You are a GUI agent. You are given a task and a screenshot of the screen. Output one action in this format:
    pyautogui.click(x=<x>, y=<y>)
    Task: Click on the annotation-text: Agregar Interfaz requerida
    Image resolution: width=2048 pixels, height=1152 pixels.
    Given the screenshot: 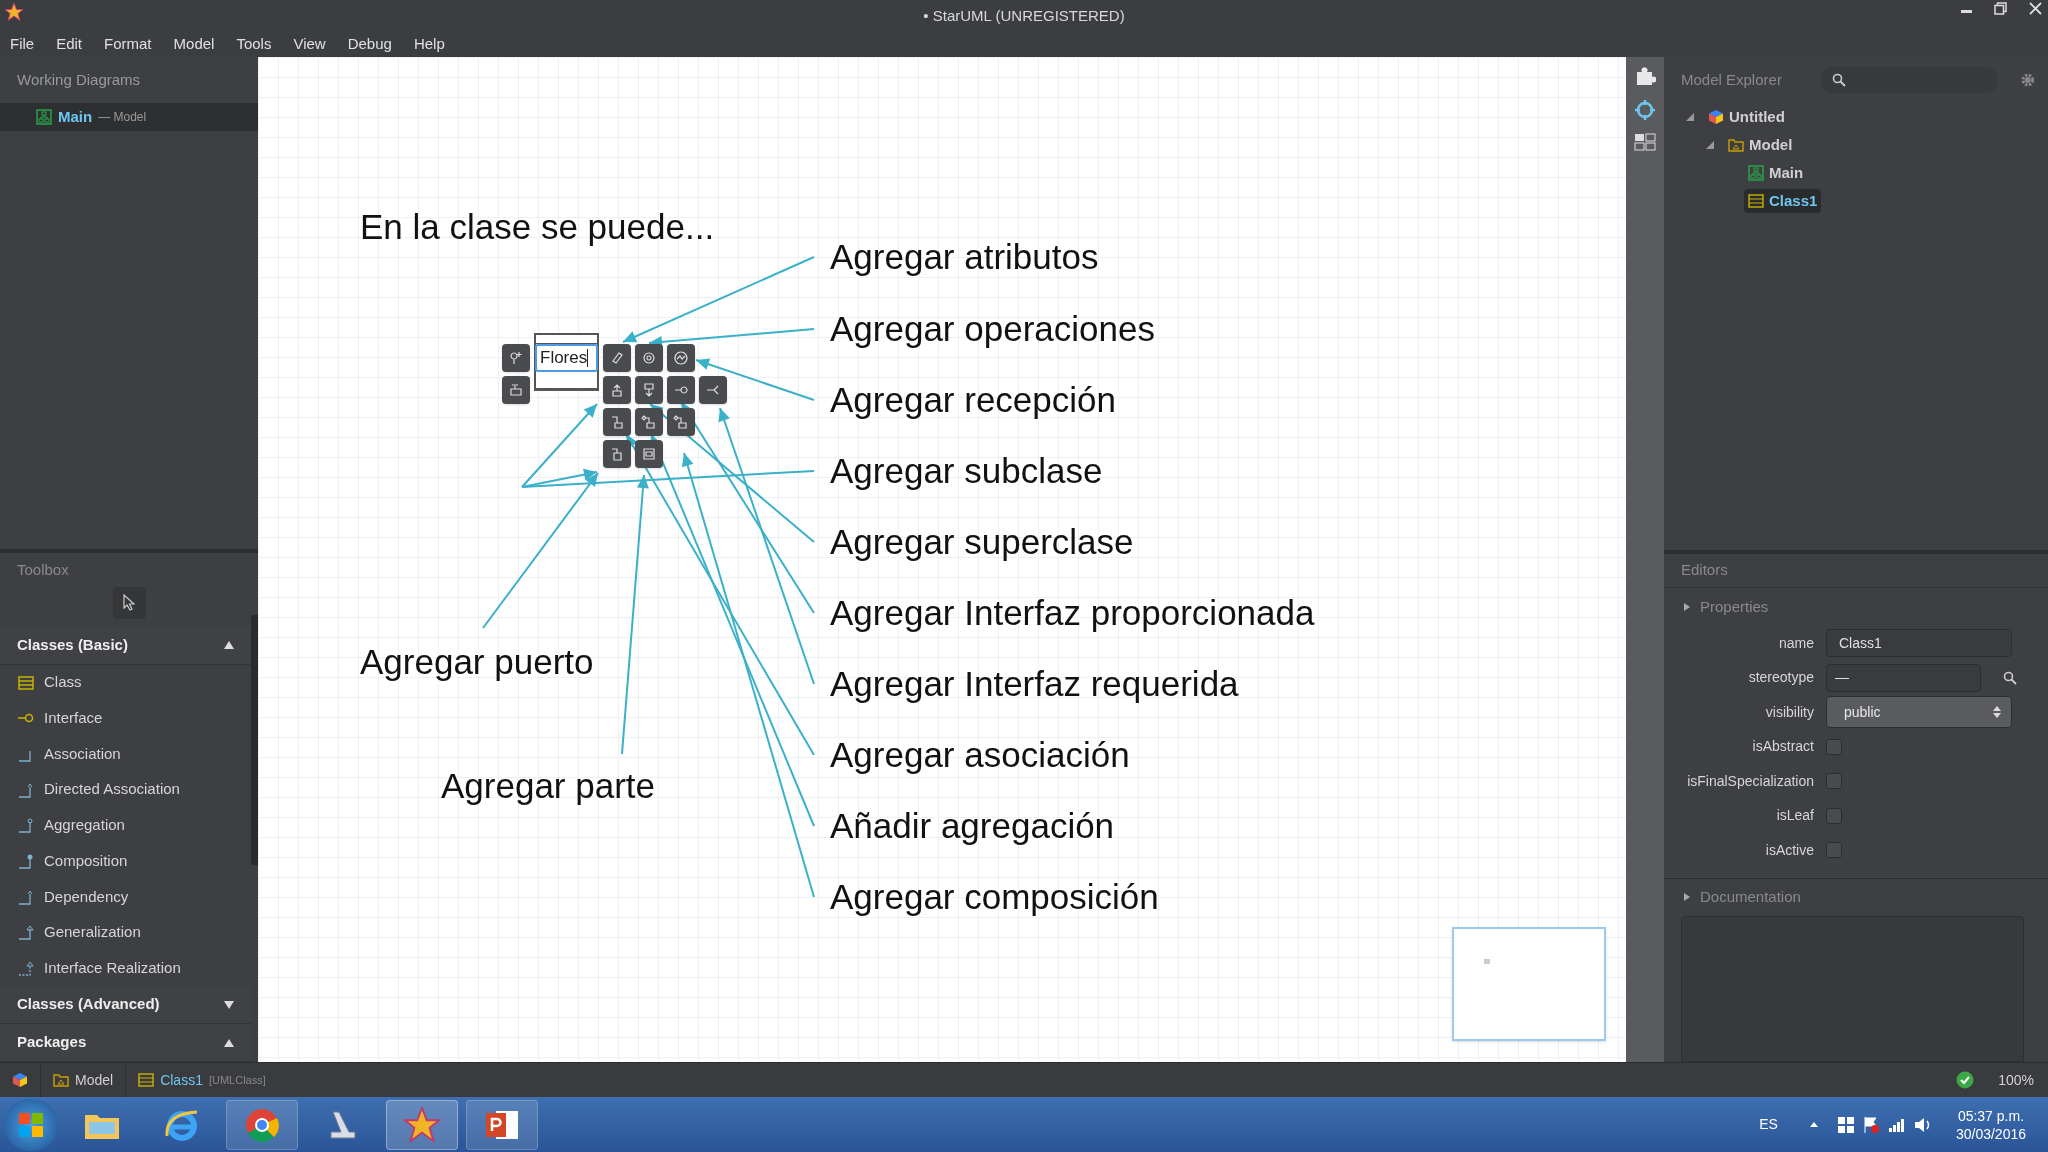 What is the action you would take?
    pyautogui.click(x=1034, y=684)
    